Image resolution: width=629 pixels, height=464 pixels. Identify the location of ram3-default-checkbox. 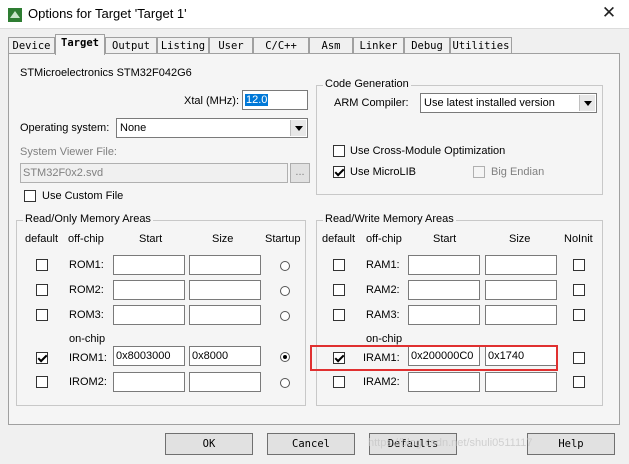
(339, 315).